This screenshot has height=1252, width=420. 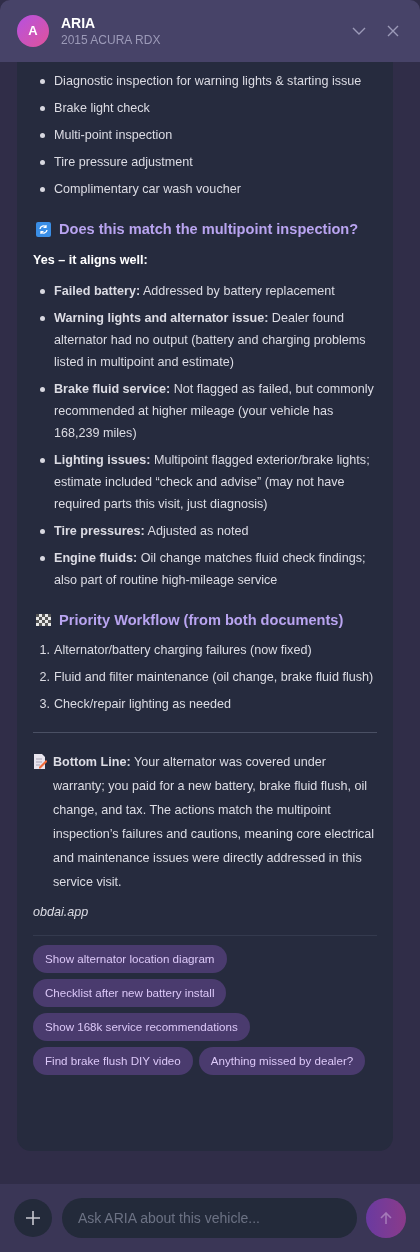 I want to click on checkered-flag-icon, so click(x=43, y=620).